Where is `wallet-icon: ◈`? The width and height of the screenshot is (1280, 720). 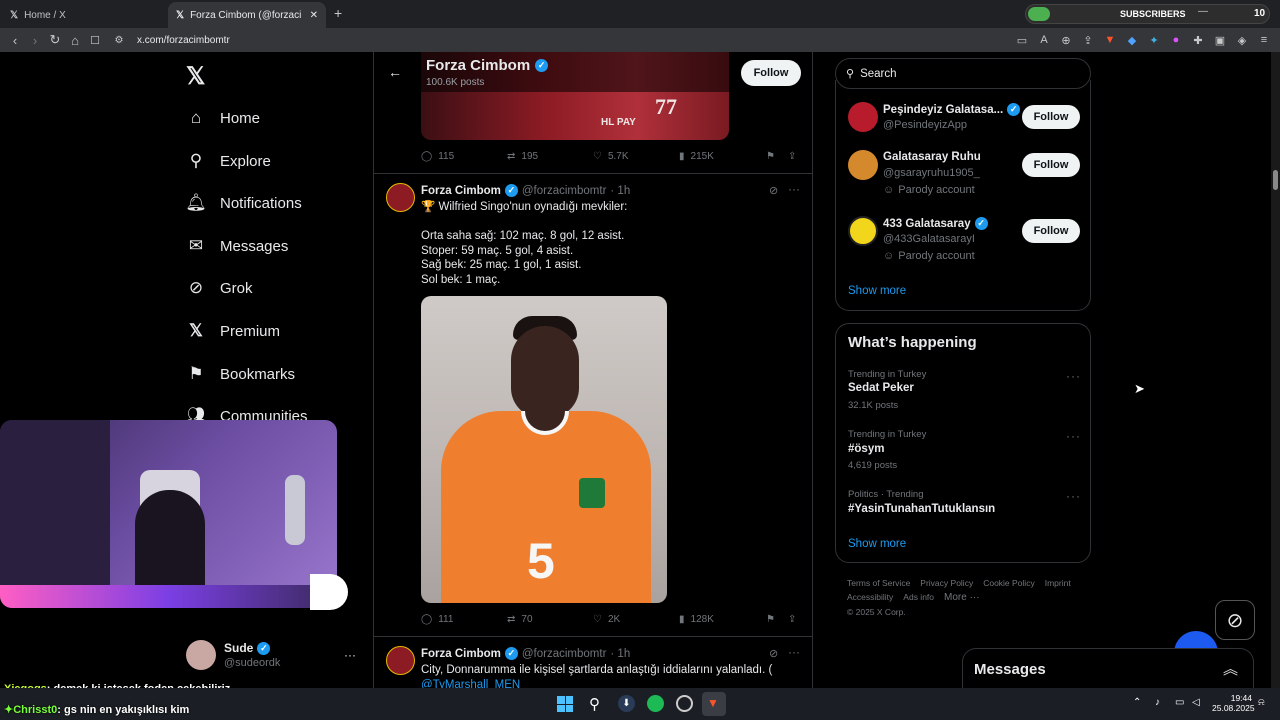 wallet-icon: ◈ is located at coordinates (1242, 40).